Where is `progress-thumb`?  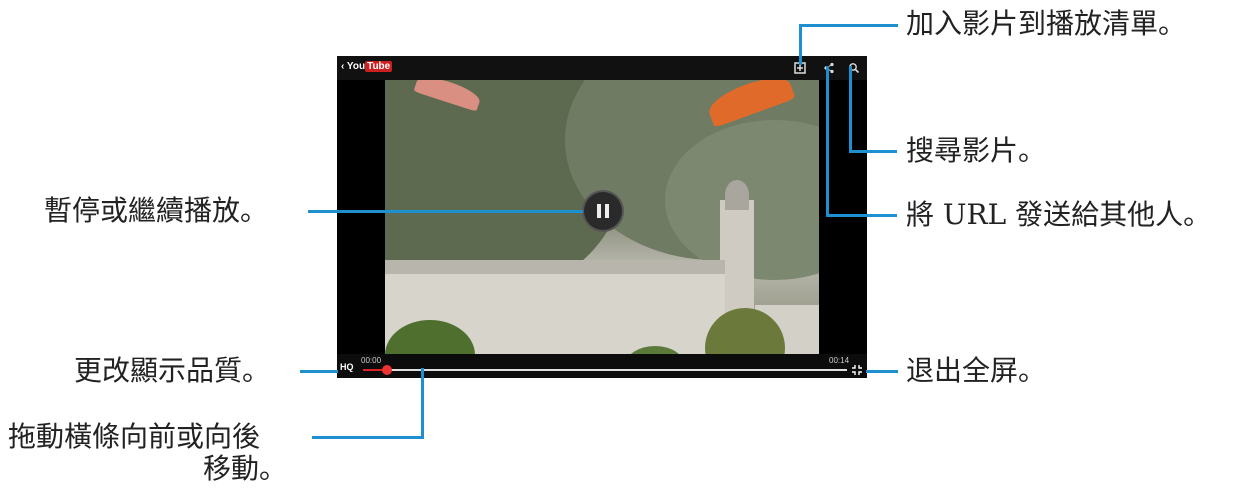 progress-thumb is located at coordinates (387, 370).